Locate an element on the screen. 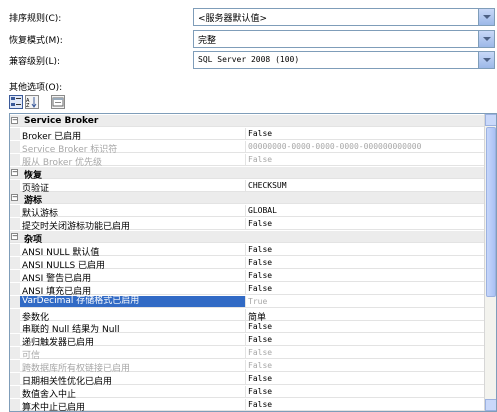 The height and width of the screenshot is (412, 497). collation-value: <服务器默认值> is located at coordinates (233, 19).